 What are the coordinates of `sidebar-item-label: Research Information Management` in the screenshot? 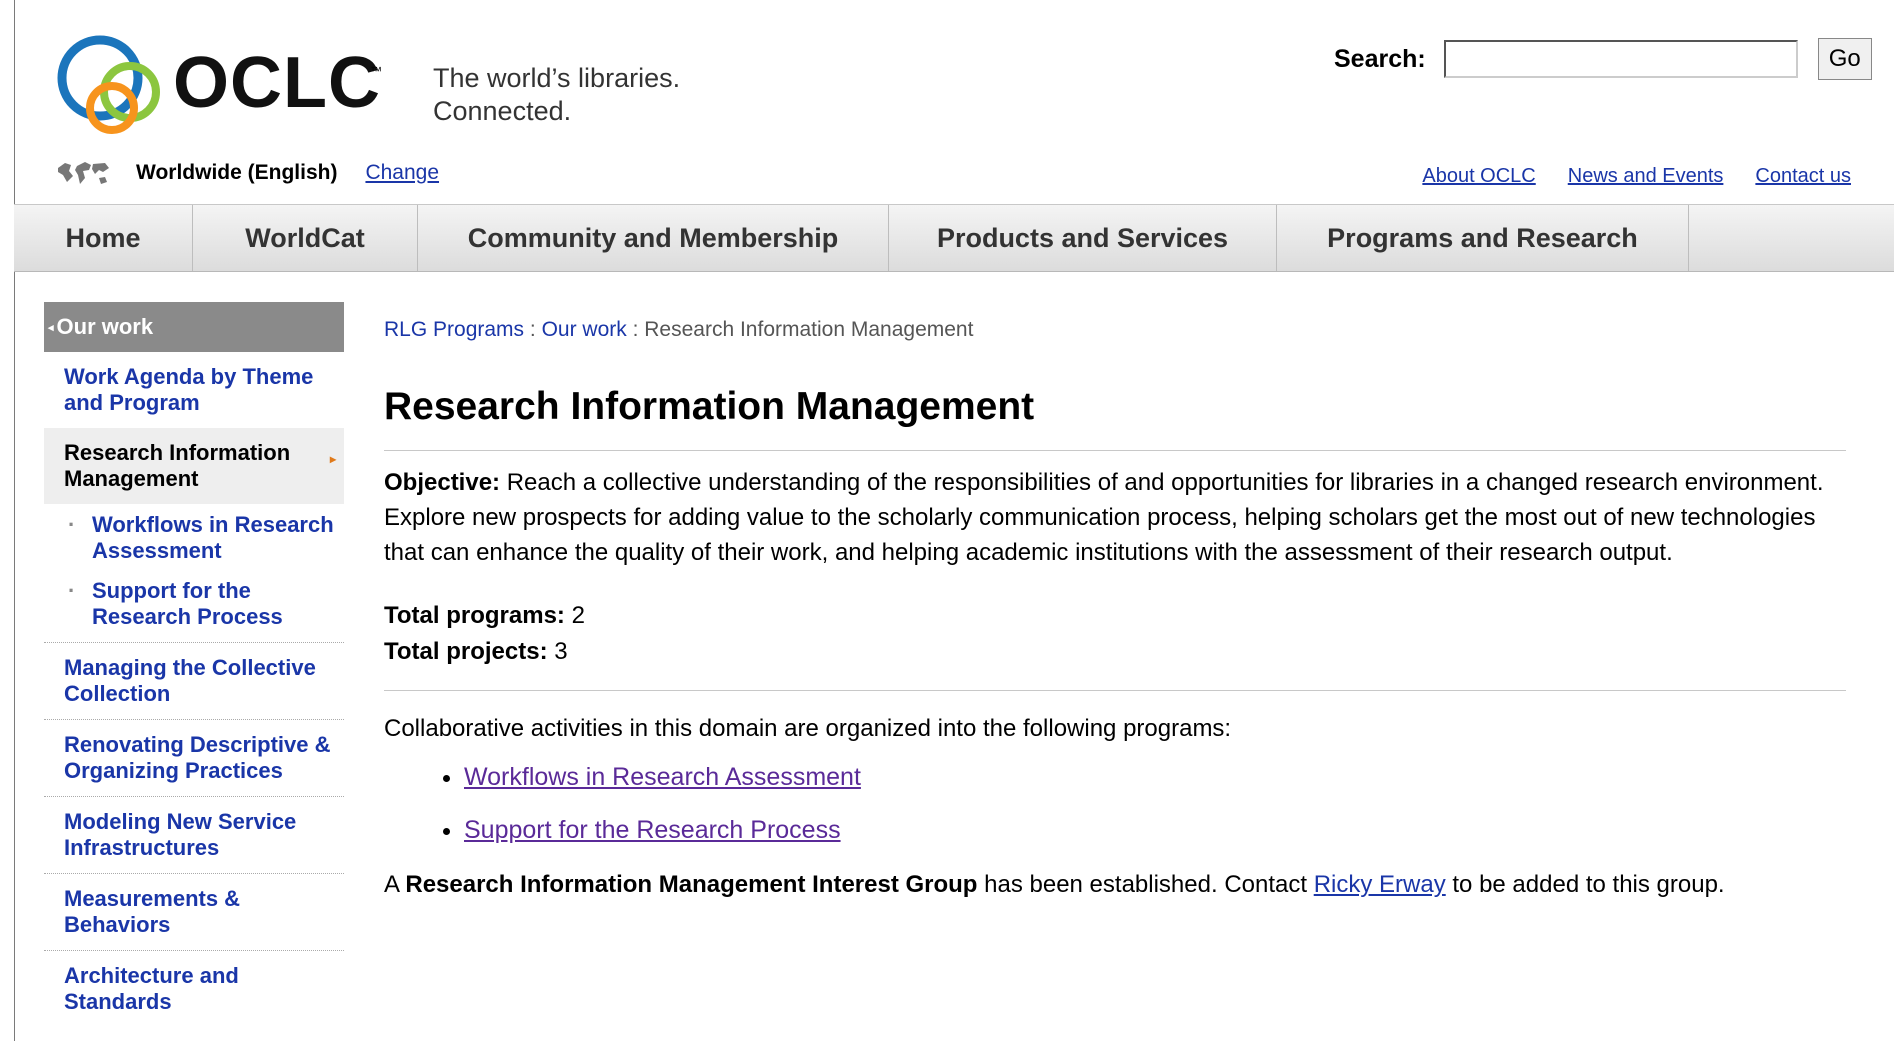 It's located at (177, 465).